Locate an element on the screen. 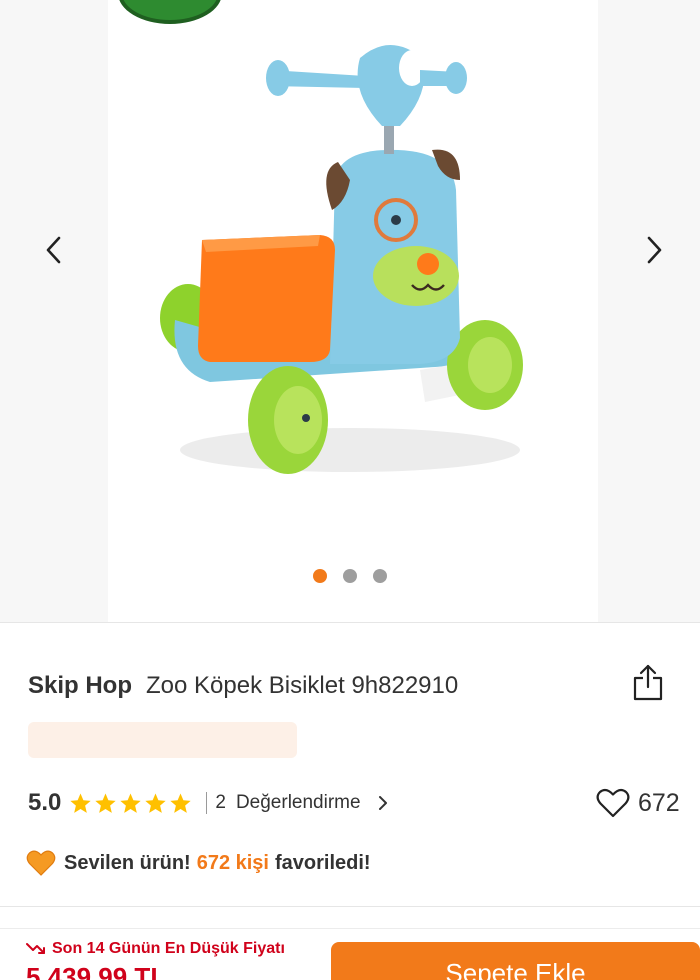 The height and width of the screenshot is (980, 700). brand-name: Skip Hop is located at coordinates (80, 686).